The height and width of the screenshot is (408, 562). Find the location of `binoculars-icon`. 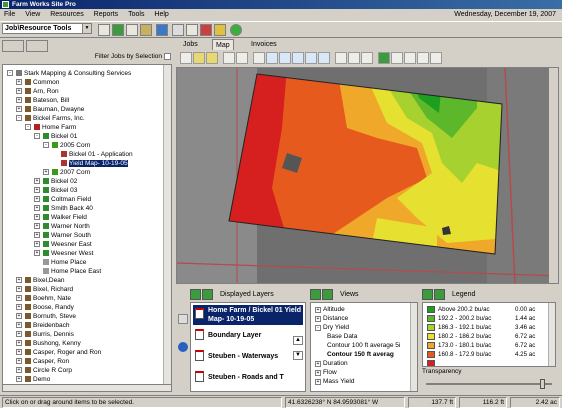

binoculars-icon is located at coordinates (354, 58).